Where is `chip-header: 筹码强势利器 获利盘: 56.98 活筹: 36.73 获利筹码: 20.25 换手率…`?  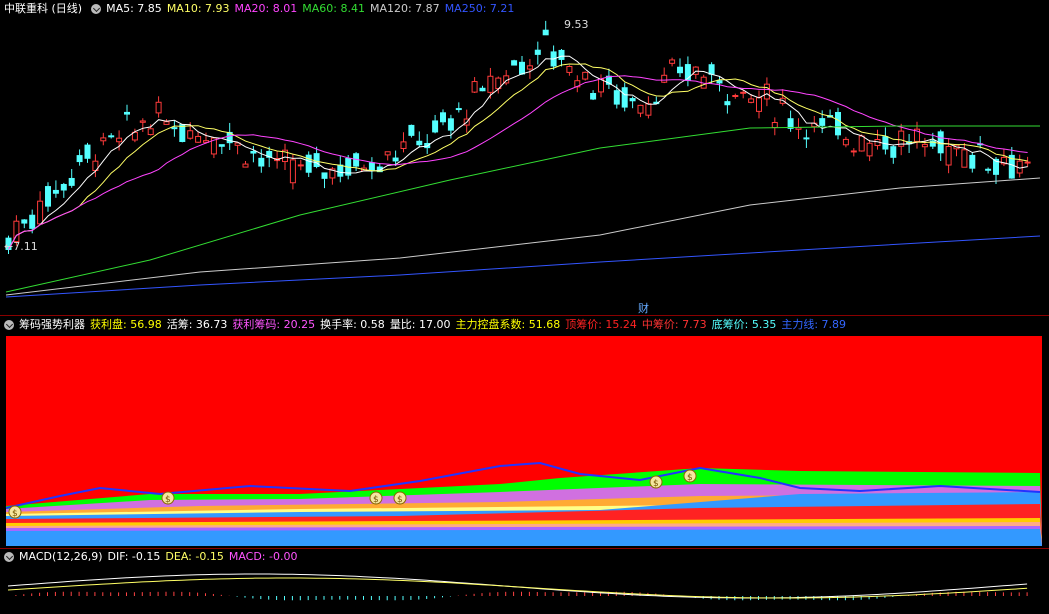
chip-header: 筹码强势利器 获利盘: 56.98 活筹: 36.73 获利筹码: 20.25 换手率… is located at coordinates (524, 324).